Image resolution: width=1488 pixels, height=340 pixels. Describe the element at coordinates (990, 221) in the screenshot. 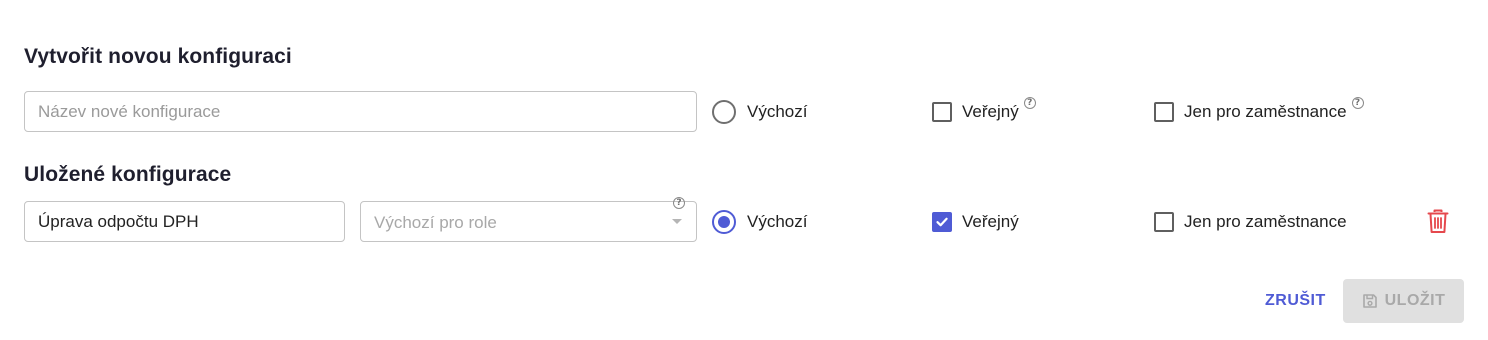

I see `saved-public-label: Veřejný` at that location.